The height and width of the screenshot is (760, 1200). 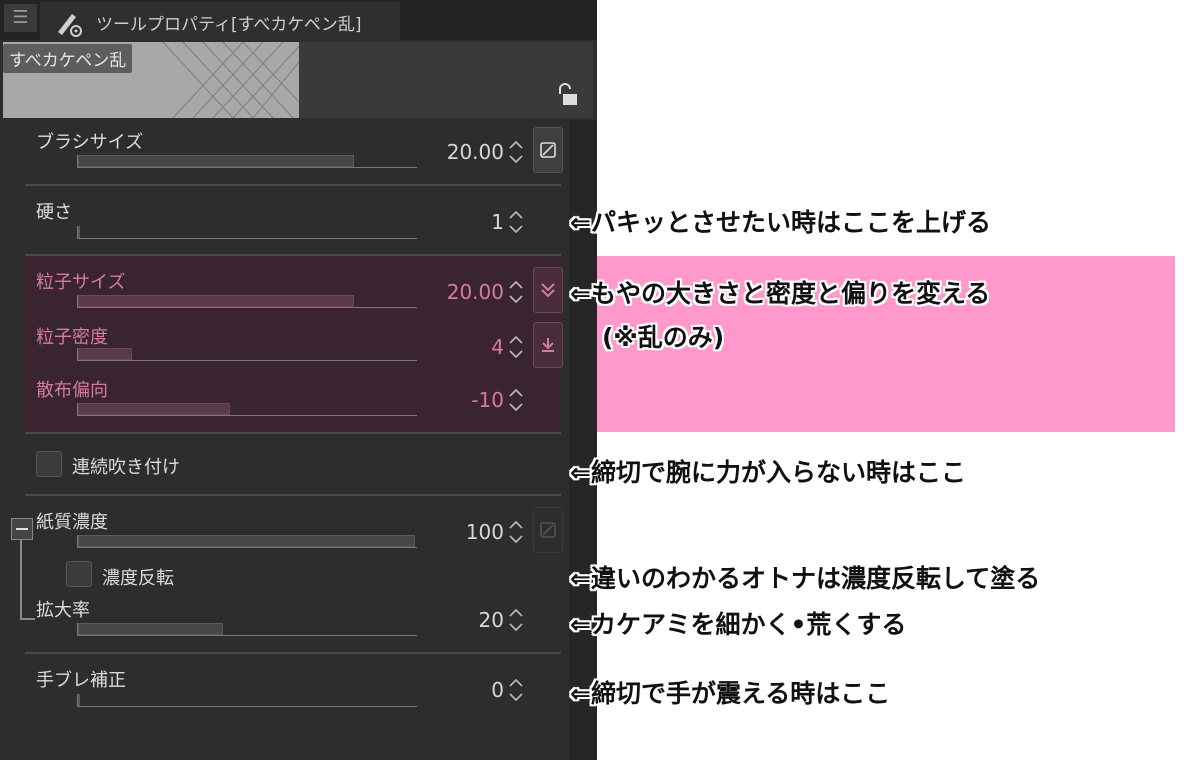 I want to click on spray-deviation-slider, so click(x=247, y=409).